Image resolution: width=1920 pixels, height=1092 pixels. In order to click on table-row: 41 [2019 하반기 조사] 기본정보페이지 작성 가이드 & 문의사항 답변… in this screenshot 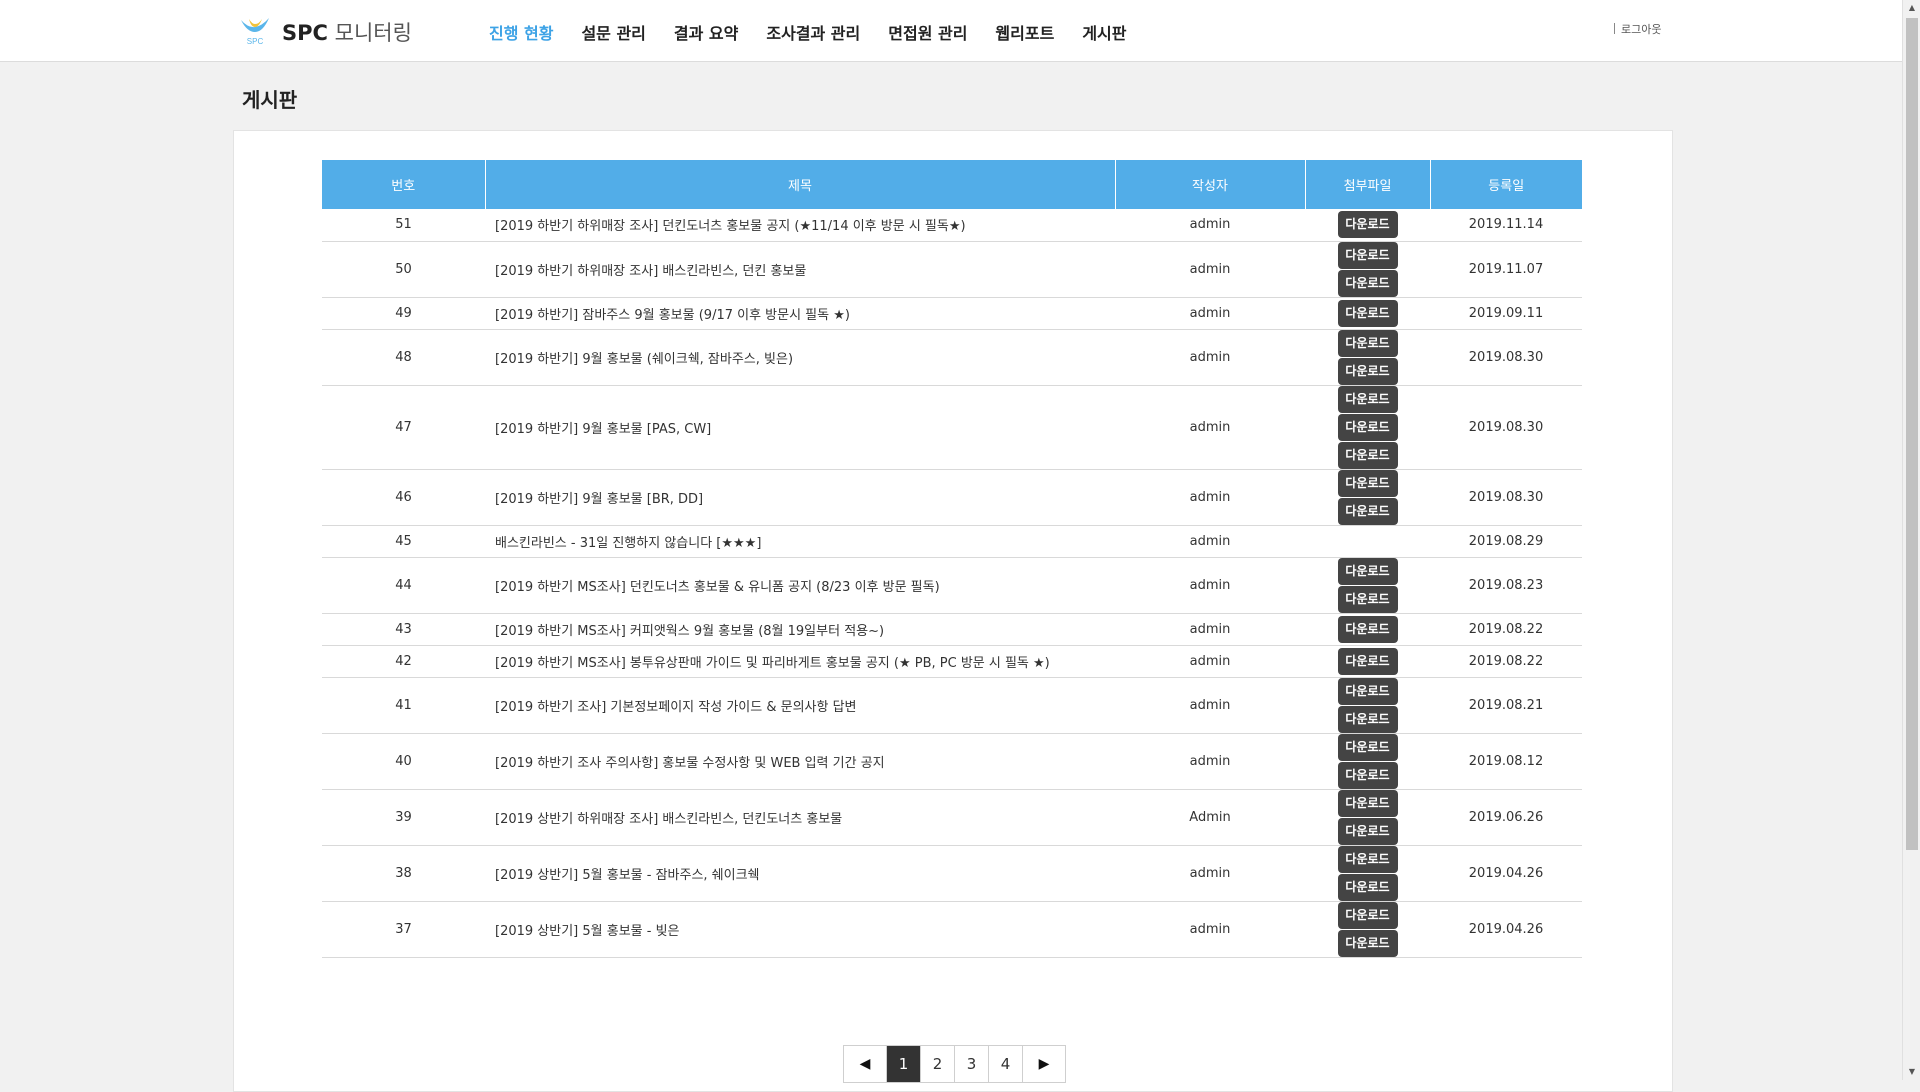, I will do `click(952, 705)`.